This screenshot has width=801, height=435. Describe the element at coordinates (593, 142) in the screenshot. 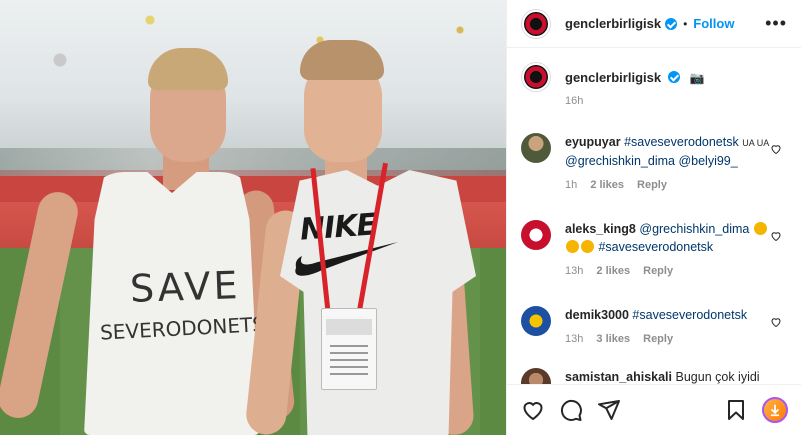

I see `comment-username: eyupuyar` at that location.